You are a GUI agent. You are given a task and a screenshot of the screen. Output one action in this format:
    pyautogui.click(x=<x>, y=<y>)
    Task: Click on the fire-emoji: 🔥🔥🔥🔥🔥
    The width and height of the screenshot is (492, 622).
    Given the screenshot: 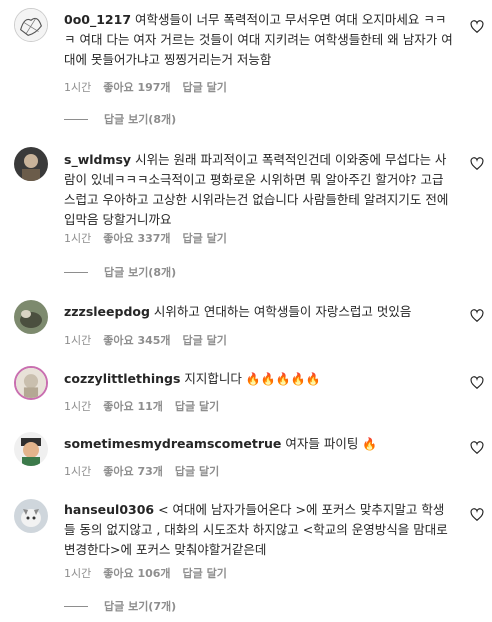 What is the action you would take?
    pyautogui.click(x=283, y=379)
    